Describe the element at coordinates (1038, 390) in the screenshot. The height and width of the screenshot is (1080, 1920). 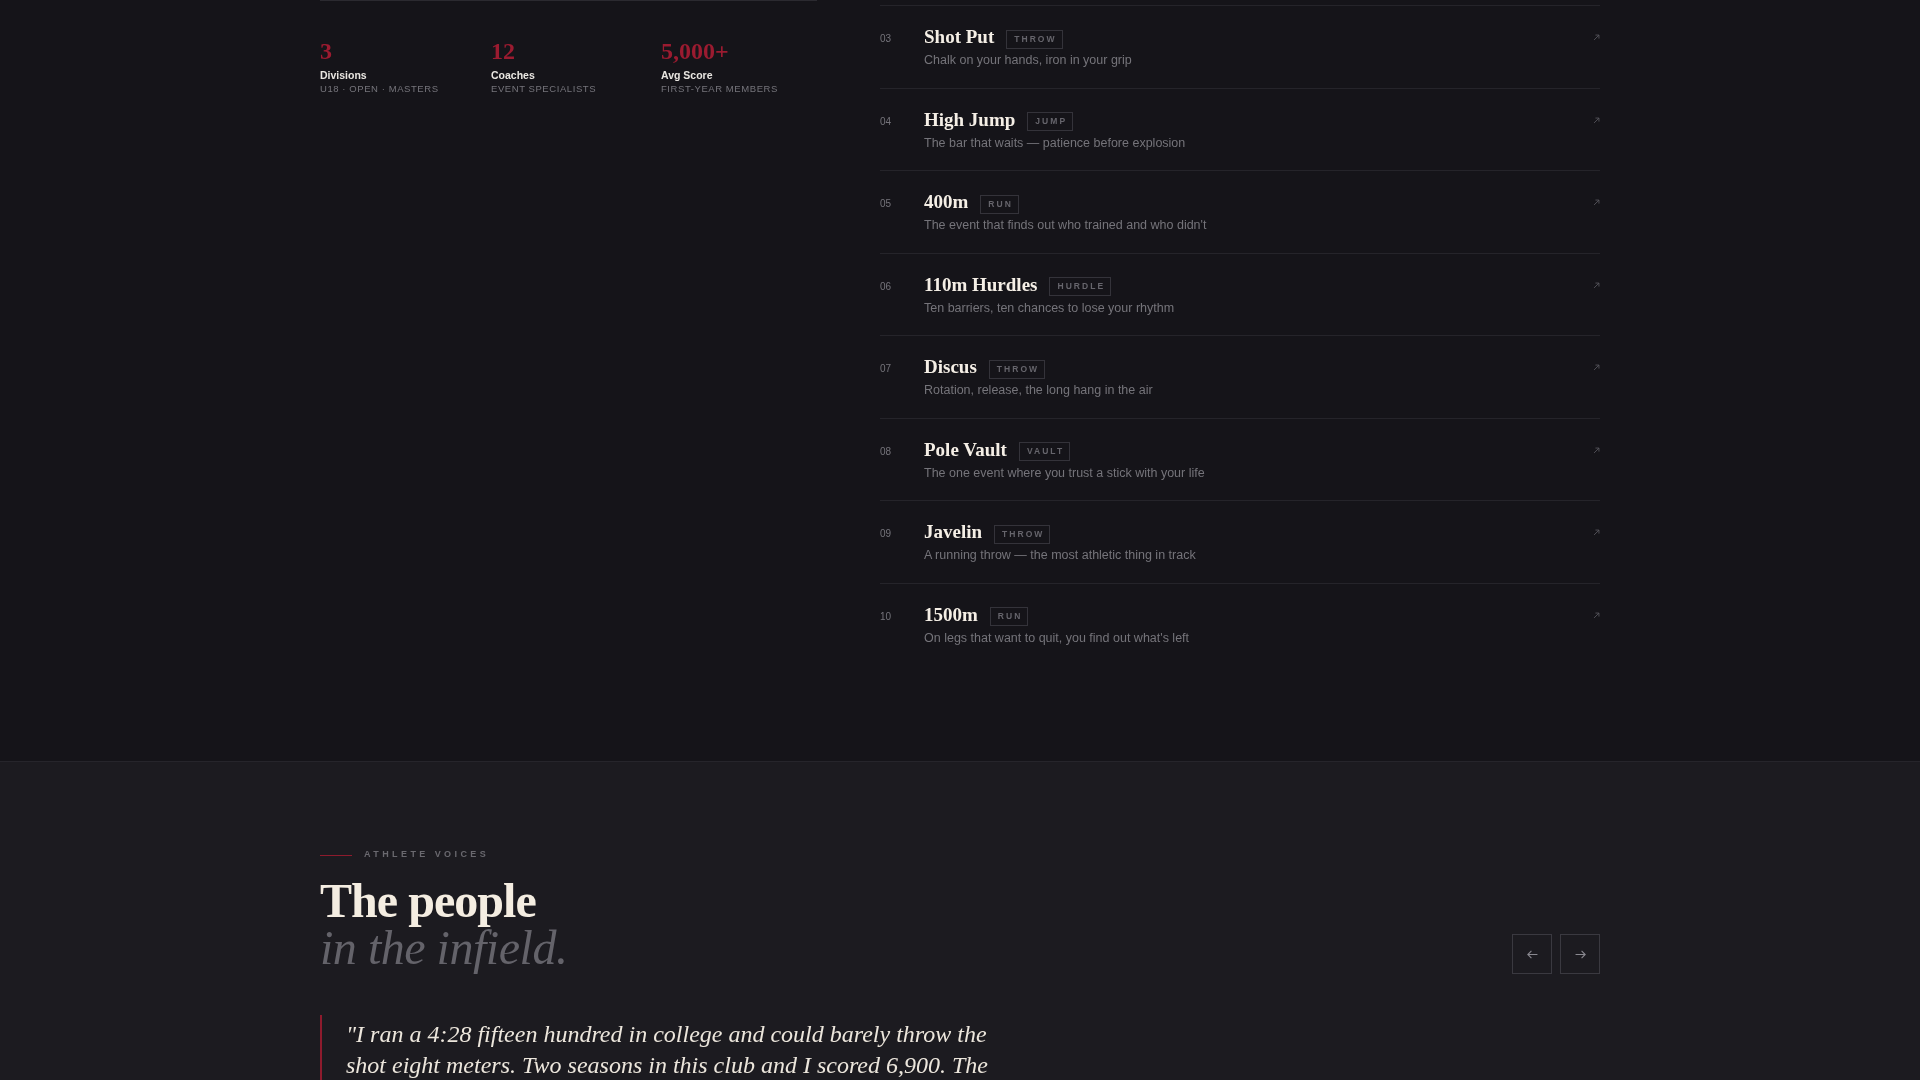
I see `event-description: Rotation, release, the long hang in the air` at that location.